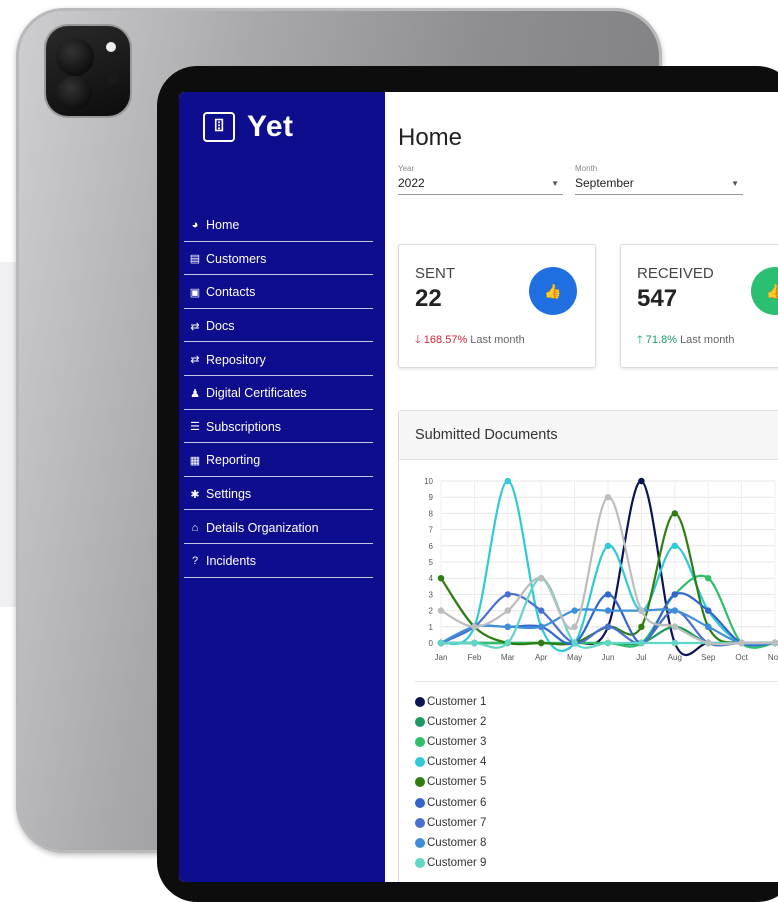 Image resolution: width=778 pixels, height=902 pixels. What do you see at coordinates (435, 273) in the screenshot?
I see `sent-label: SENT` at bounding box center [435, 273].